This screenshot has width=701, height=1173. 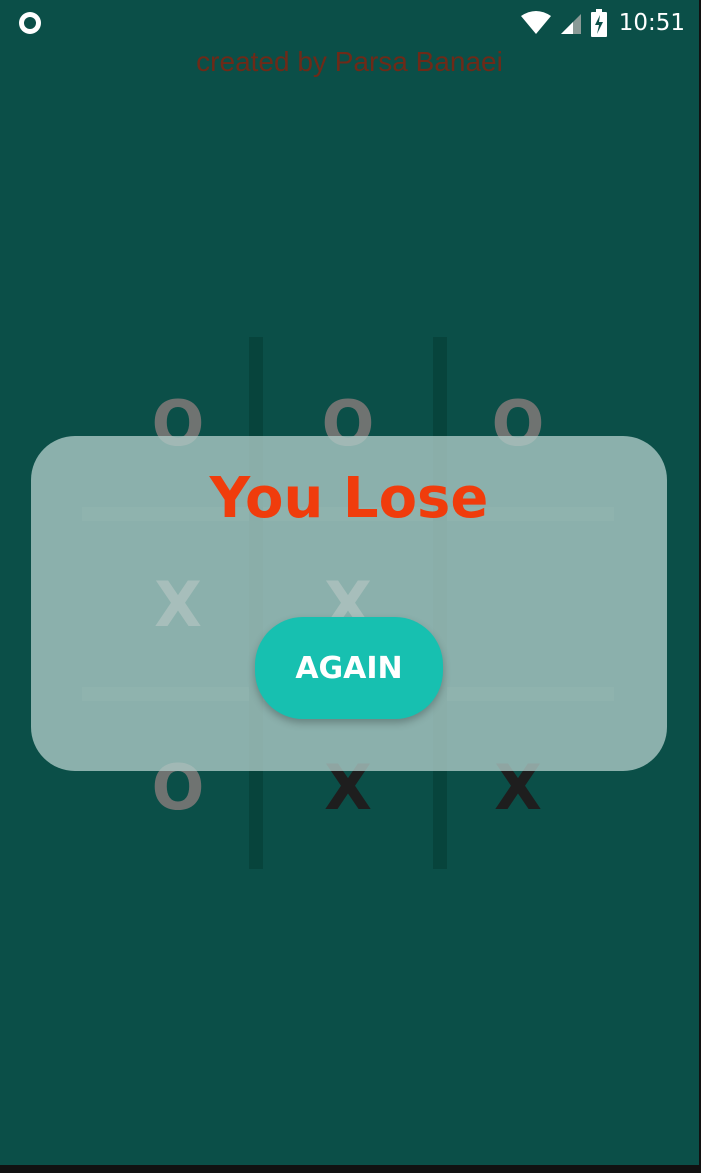 I want to click on result-title: You Lose, so click(x=349, y=498).